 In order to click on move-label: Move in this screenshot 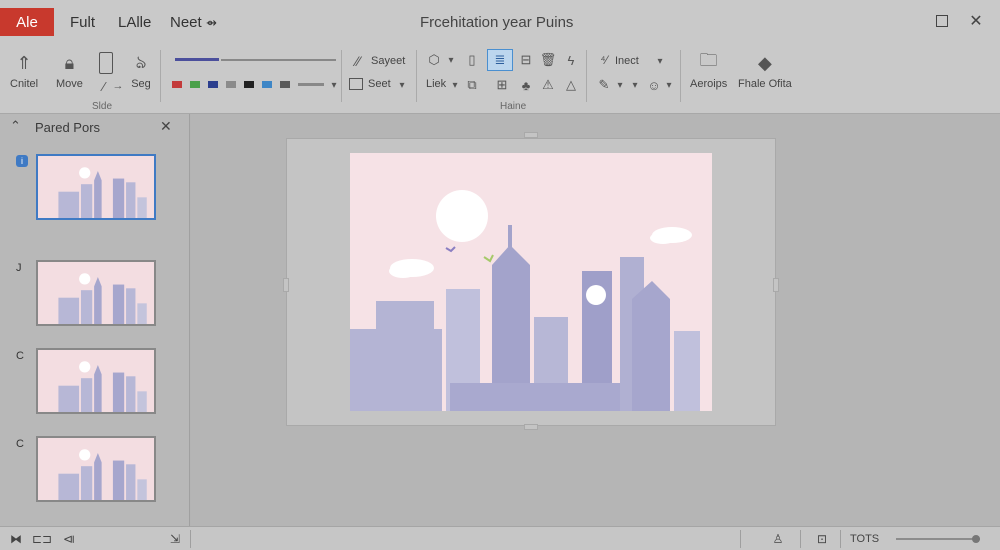, I will do `click(69, 84)`.